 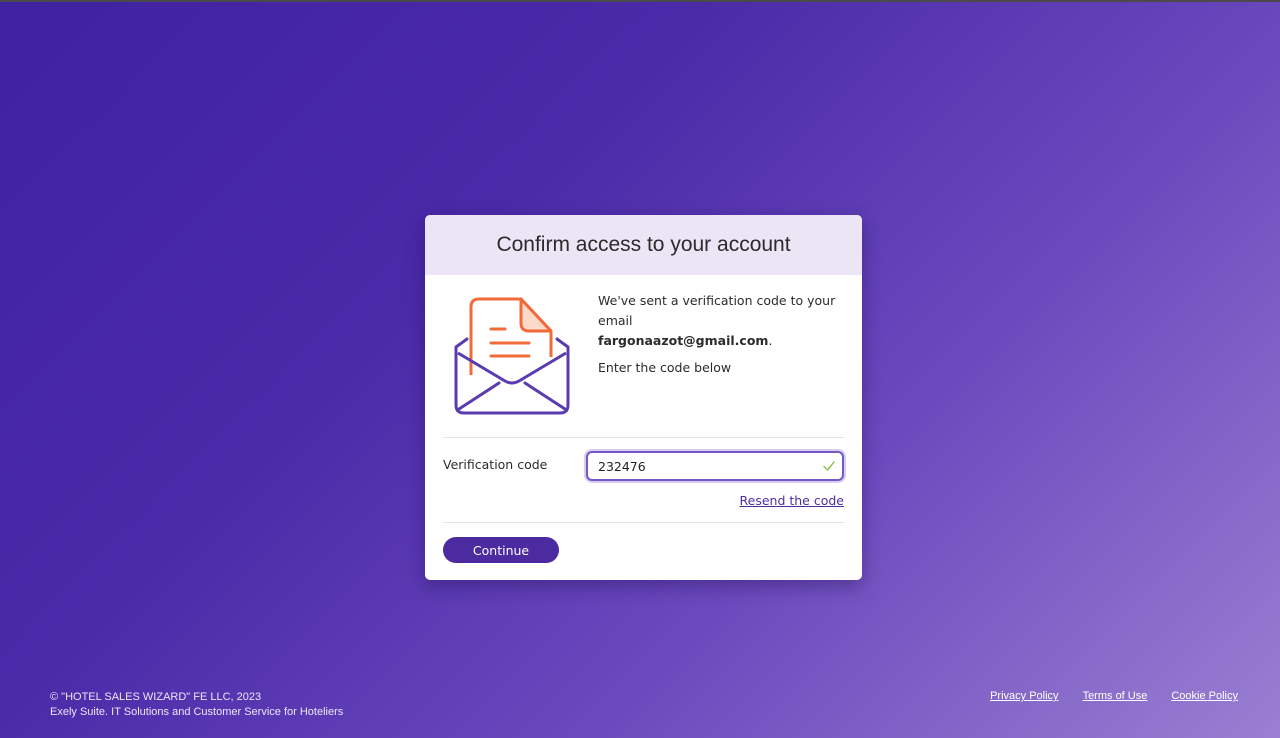 I want to click on cookie-policy-link: Cookie Policy, so click(x=1204, y=696).